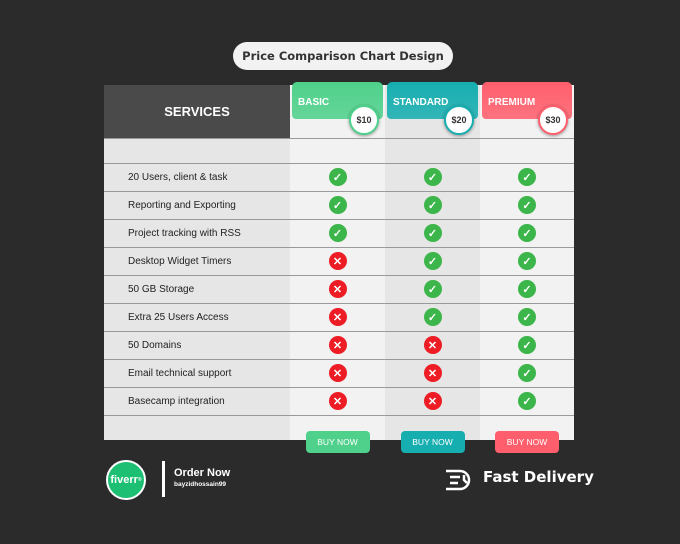 The width and height of the screenshot is (680, 544). I want to click on plan-price: $20, so click(459, 120).